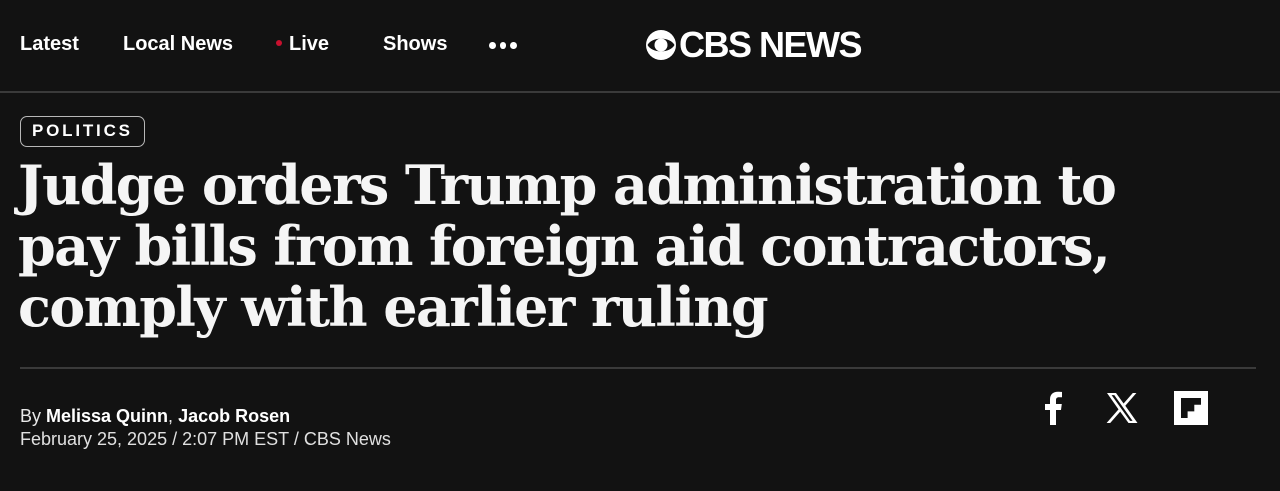 This screenshot has height=491, width=1280. I want to click on more-dots-icon, so click(503, 45).